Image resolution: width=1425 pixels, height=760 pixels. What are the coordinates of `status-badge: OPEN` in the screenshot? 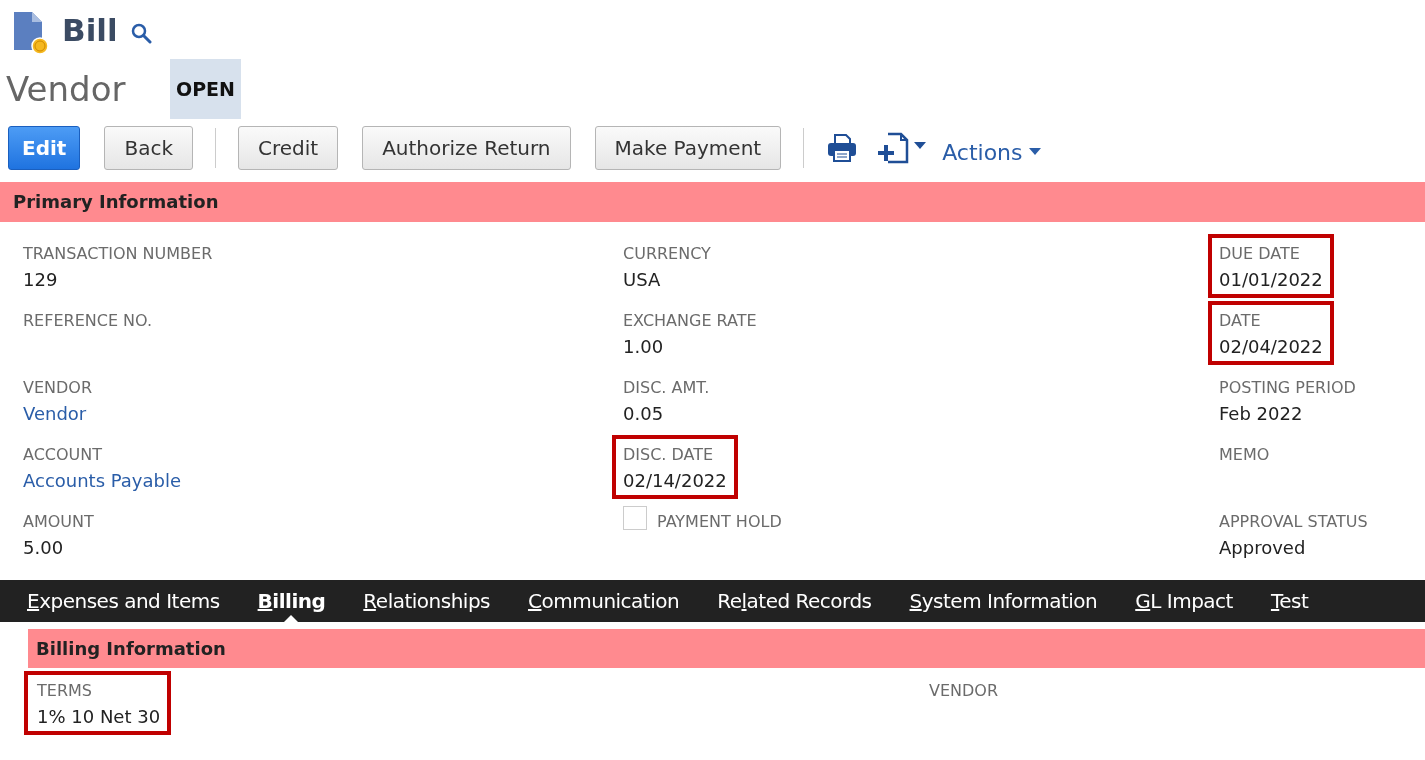 It's located at (205, 89).